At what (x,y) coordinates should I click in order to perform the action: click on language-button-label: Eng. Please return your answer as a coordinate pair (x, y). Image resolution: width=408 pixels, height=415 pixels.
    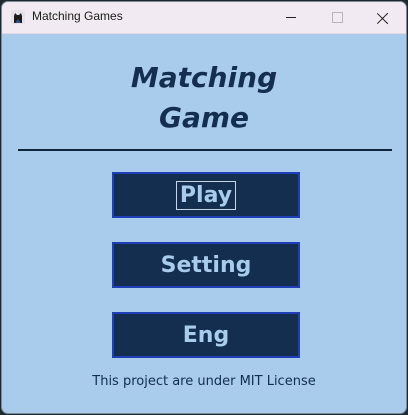
    Looking at the image, I should click on (206, 335).